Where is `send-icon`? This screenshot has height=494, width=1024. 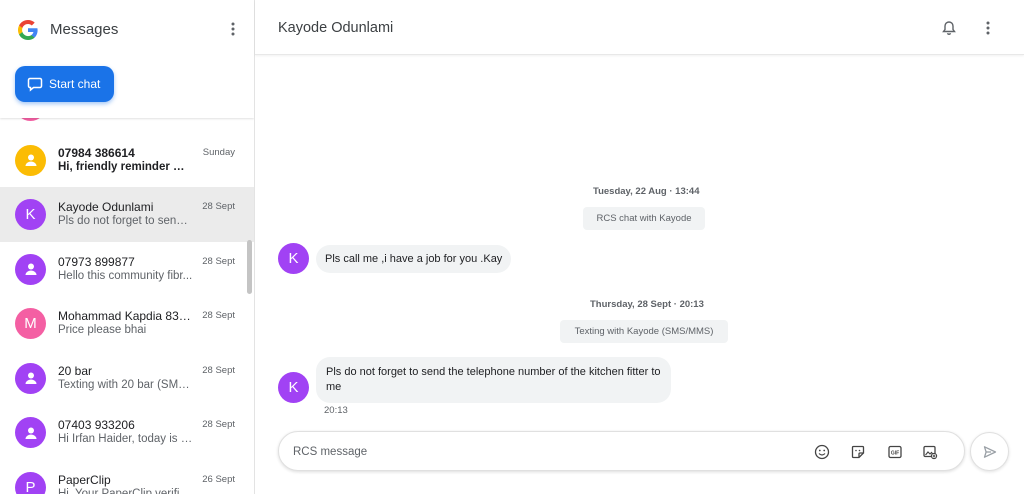
send-icon is located at coordinates (989, 451).